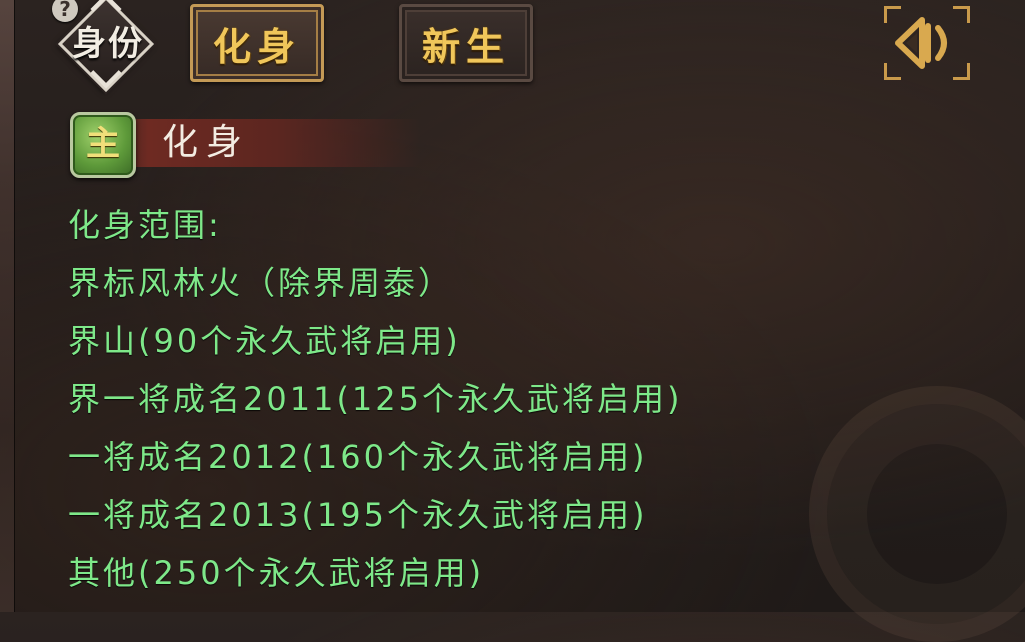 The image size is (1025, 642). I want to click on left-edge-border, so click(7, 306).